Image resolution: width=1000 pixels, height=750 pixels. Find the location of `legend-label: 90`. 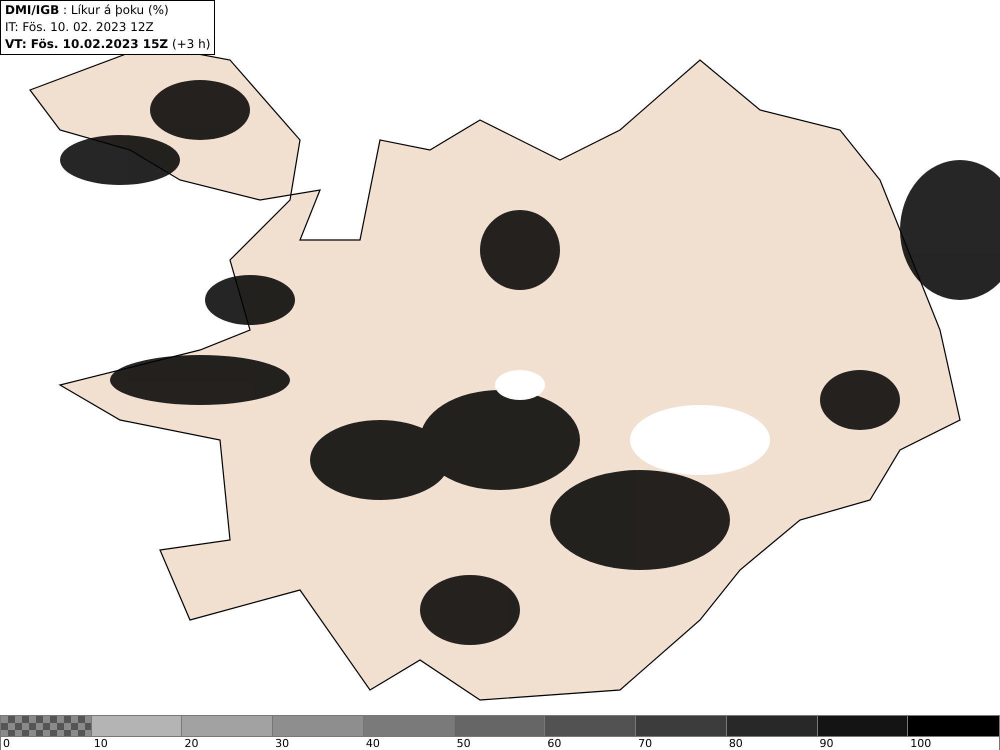

legend-label: 90 is located at coordinates (827, 743).